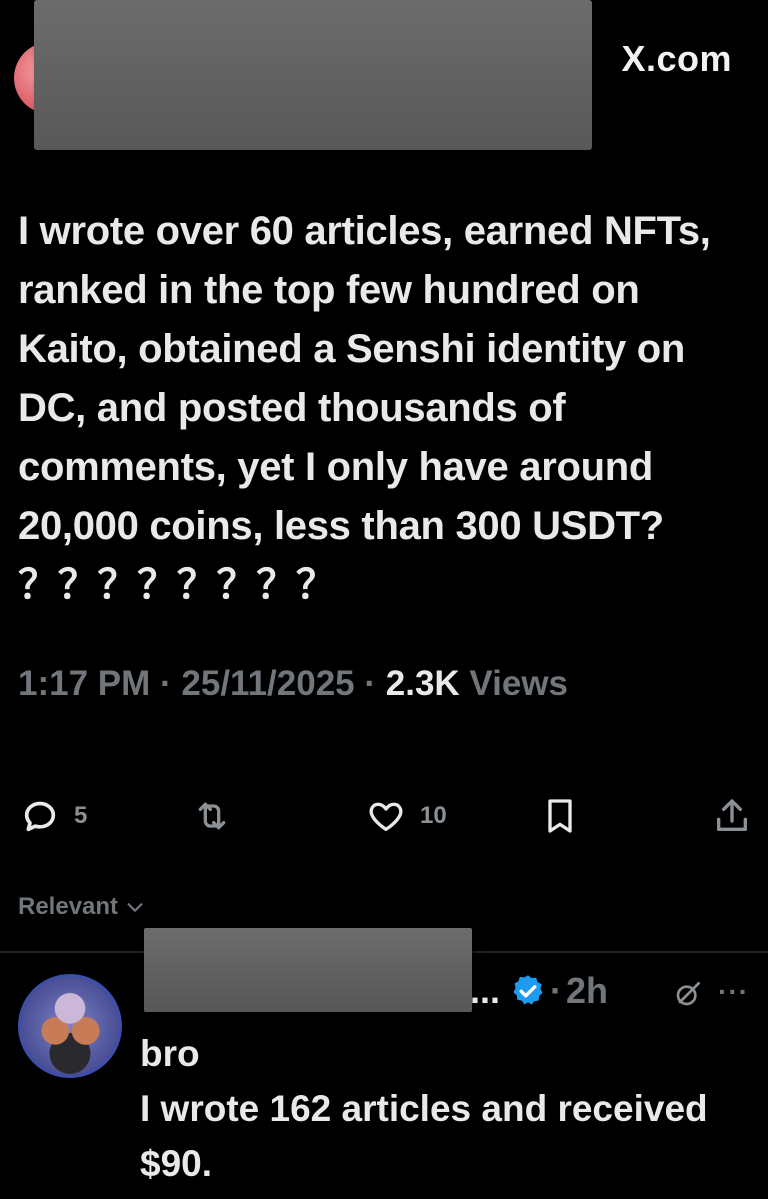  I want to click on grok-button, so click(688, 996).